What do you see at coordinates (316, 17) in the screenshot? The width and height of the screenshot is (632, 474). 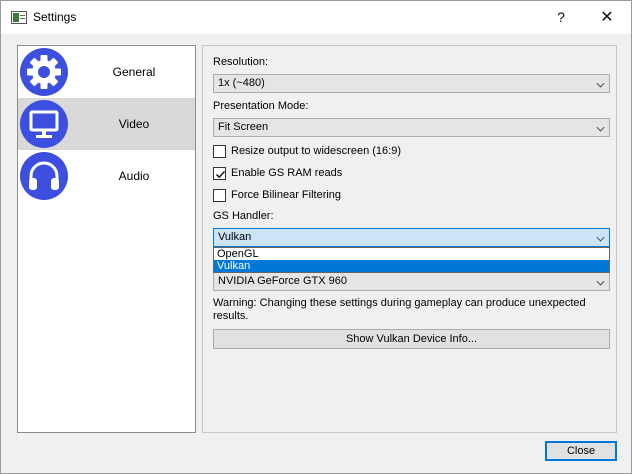 I see `title-bar: Settings ? ✕` at bounding box center [316, 17].